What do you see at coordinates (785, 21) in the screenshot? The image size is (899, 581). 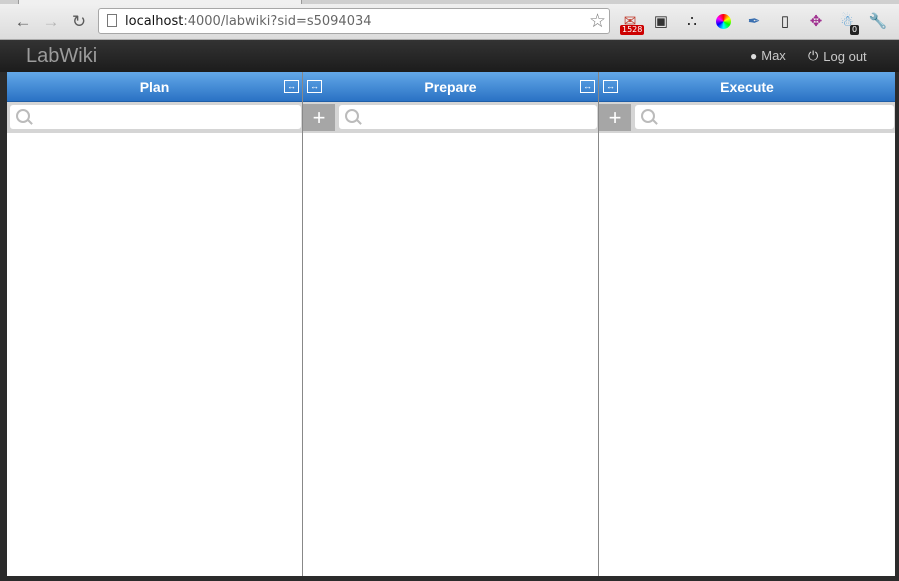 I see `mobile-icon: ▯` at bounding box center [785, 21].